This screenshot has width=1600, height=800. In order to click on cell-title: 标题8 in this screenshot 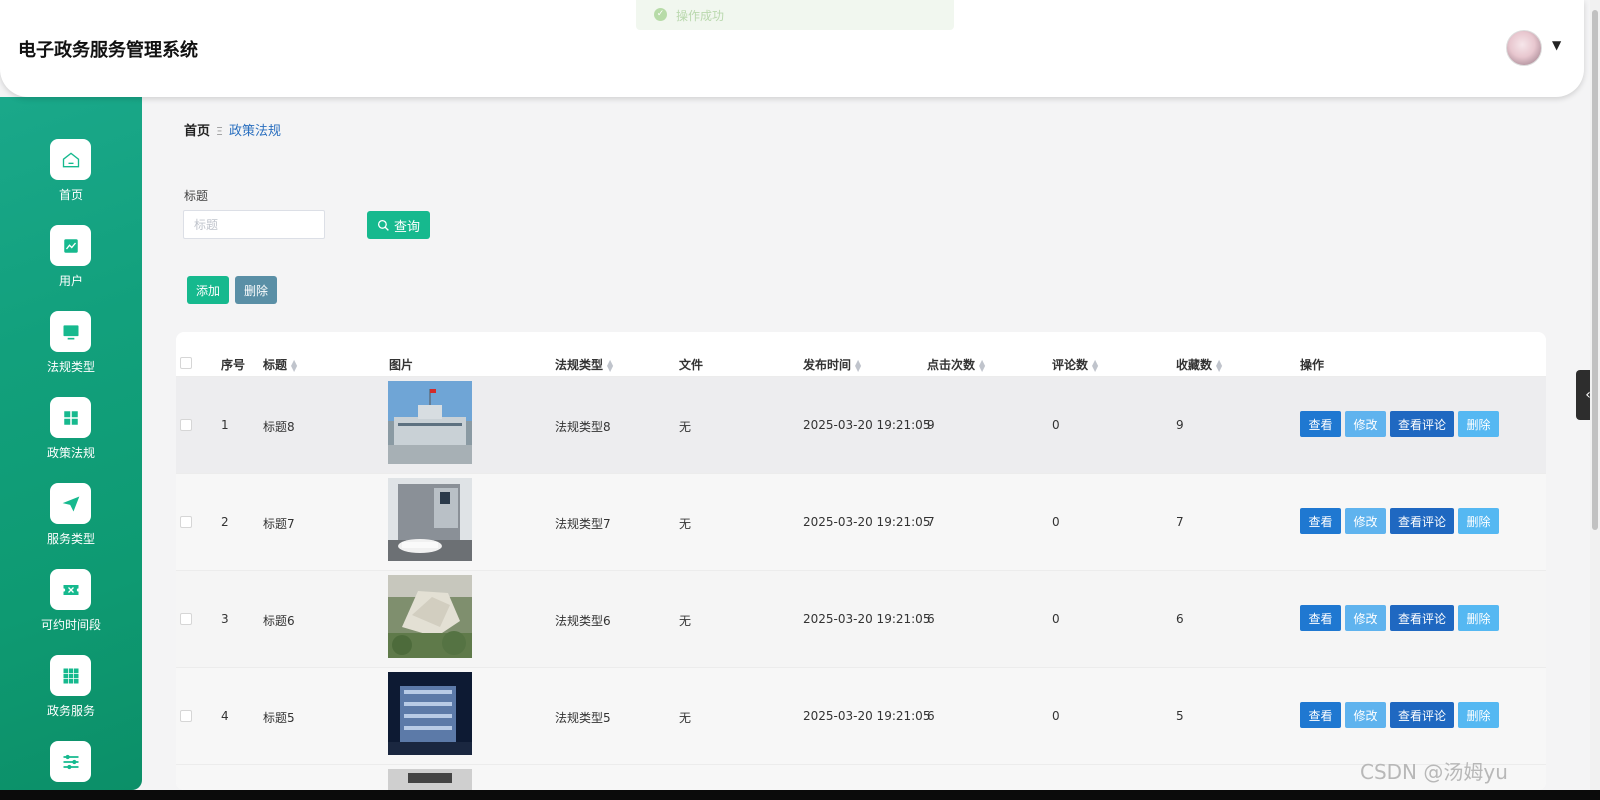, I will do `click(279, 427)`.